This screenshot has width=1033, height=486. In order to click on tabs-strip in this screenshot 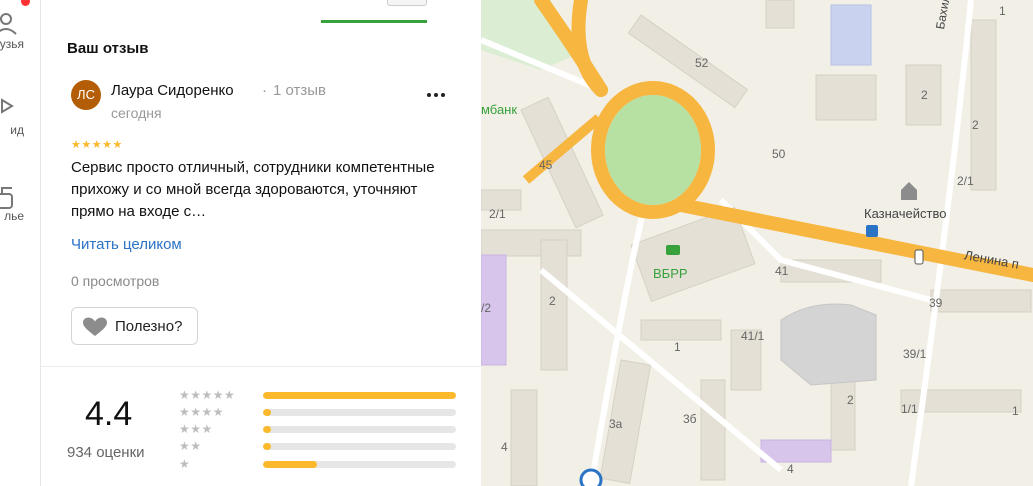, I will do `click(261, 12)`.